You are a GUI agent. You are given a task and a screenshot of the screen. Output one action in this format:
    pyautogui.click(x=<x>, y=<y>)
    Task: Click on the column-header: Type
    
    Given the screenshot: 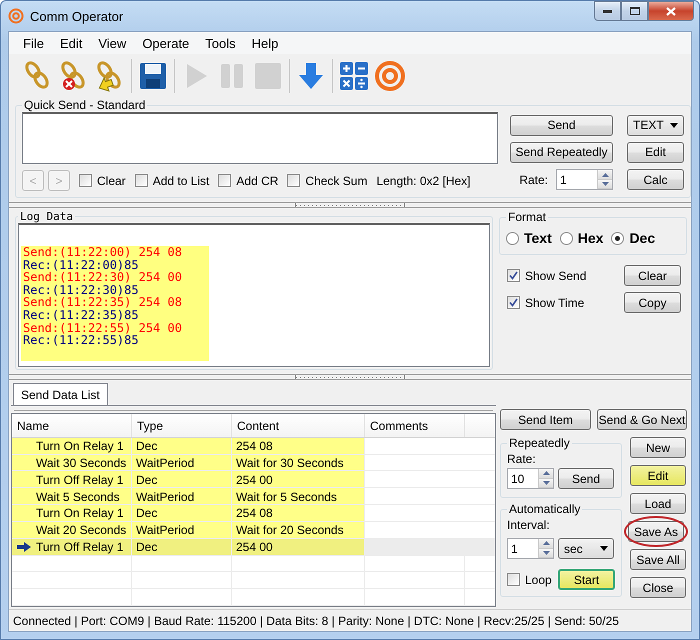 What is the action you would take?
    pyautogui.click(x=182, y=425)
    